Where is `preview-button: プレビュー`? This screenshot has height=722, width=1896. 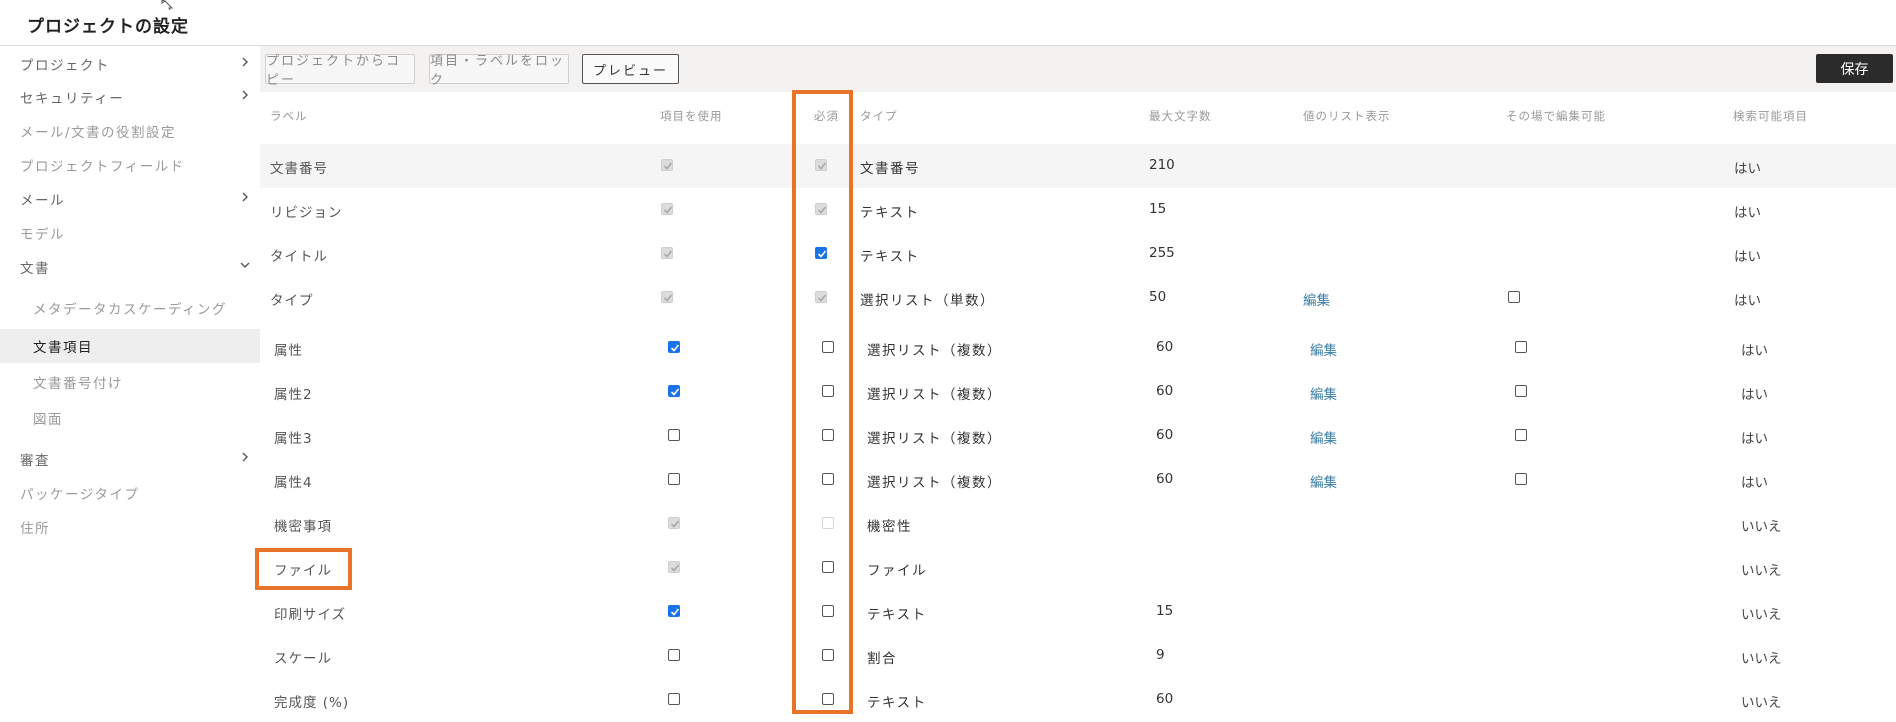
preview-button: プレビュー is located at coordinates (630, 69).